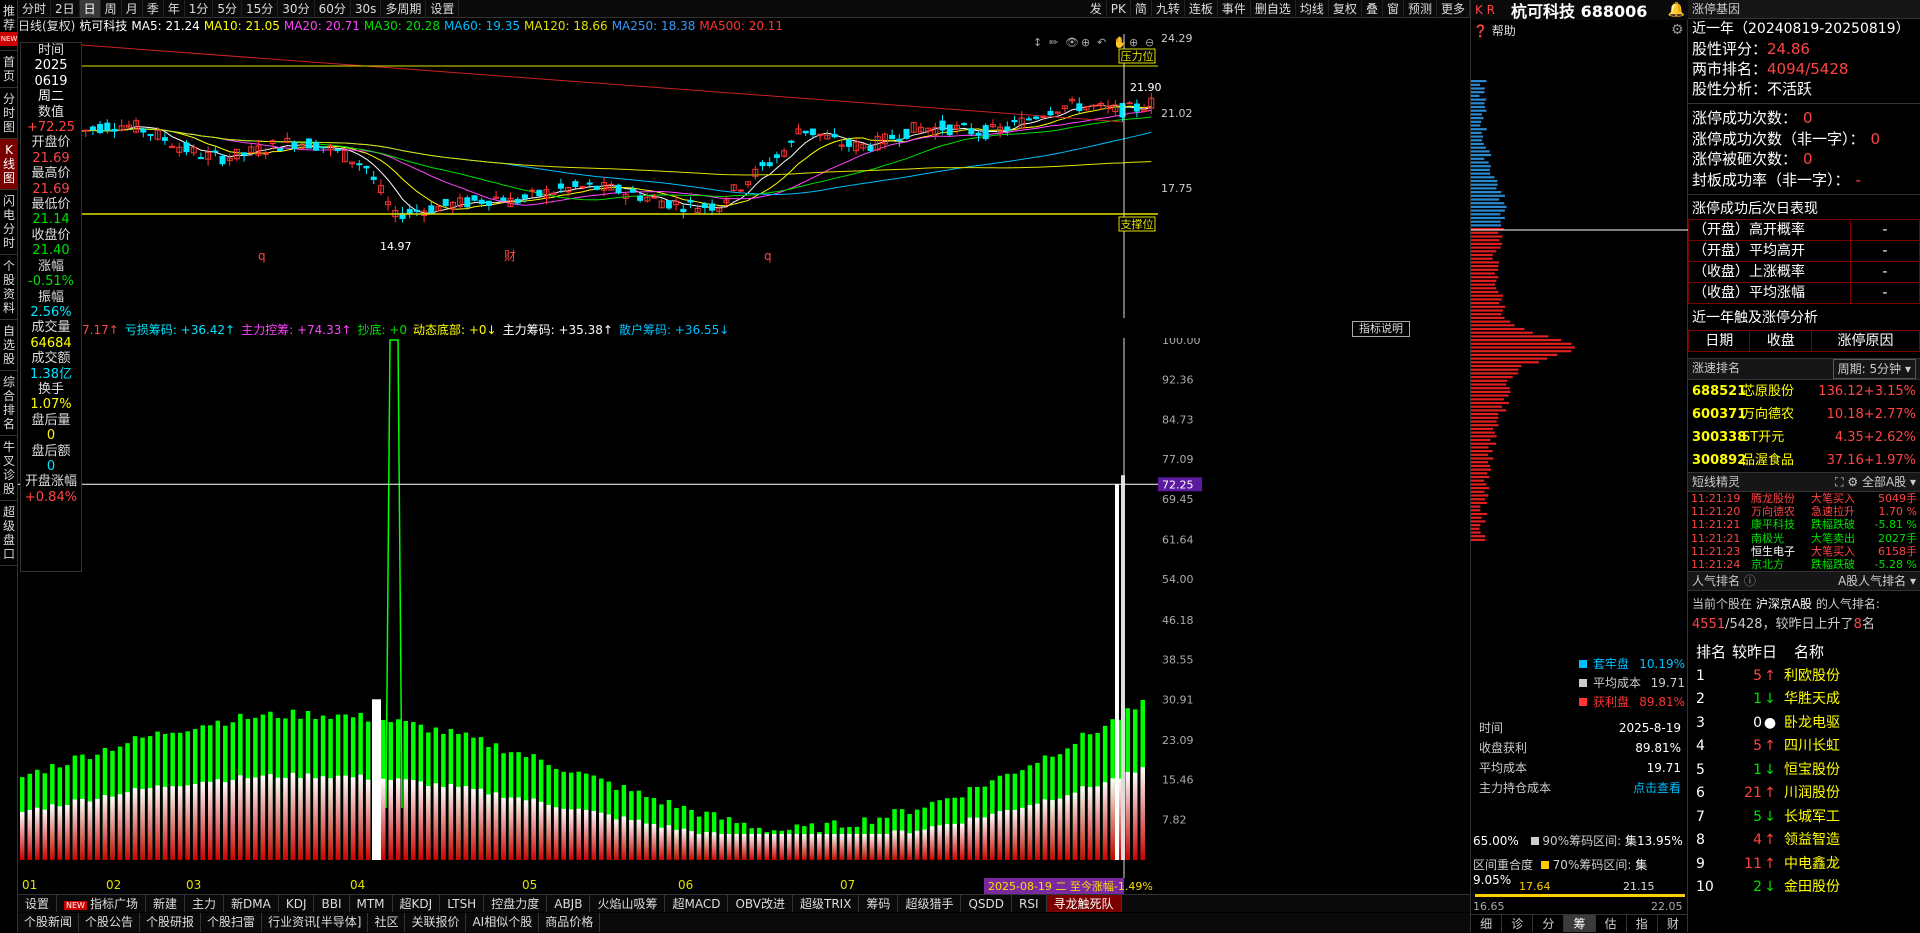  I want to click on indicator-tab: 寻龙触死队, so click(1084, 903).